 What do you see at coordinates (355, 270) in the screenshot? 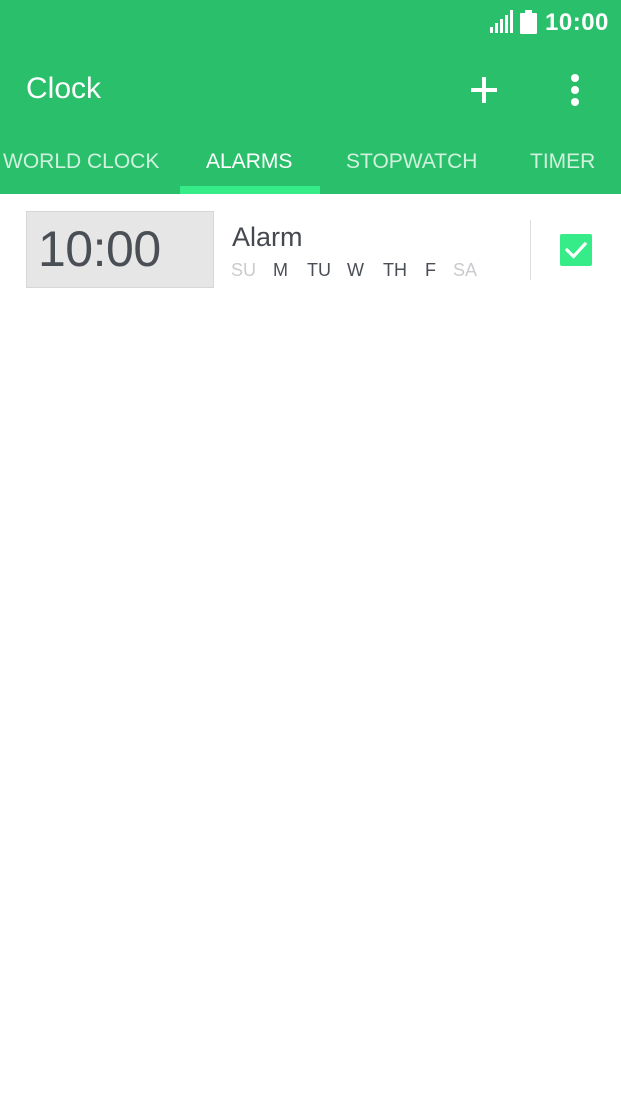
I see `day-wednesday: W` at bounding box center [355, 270].